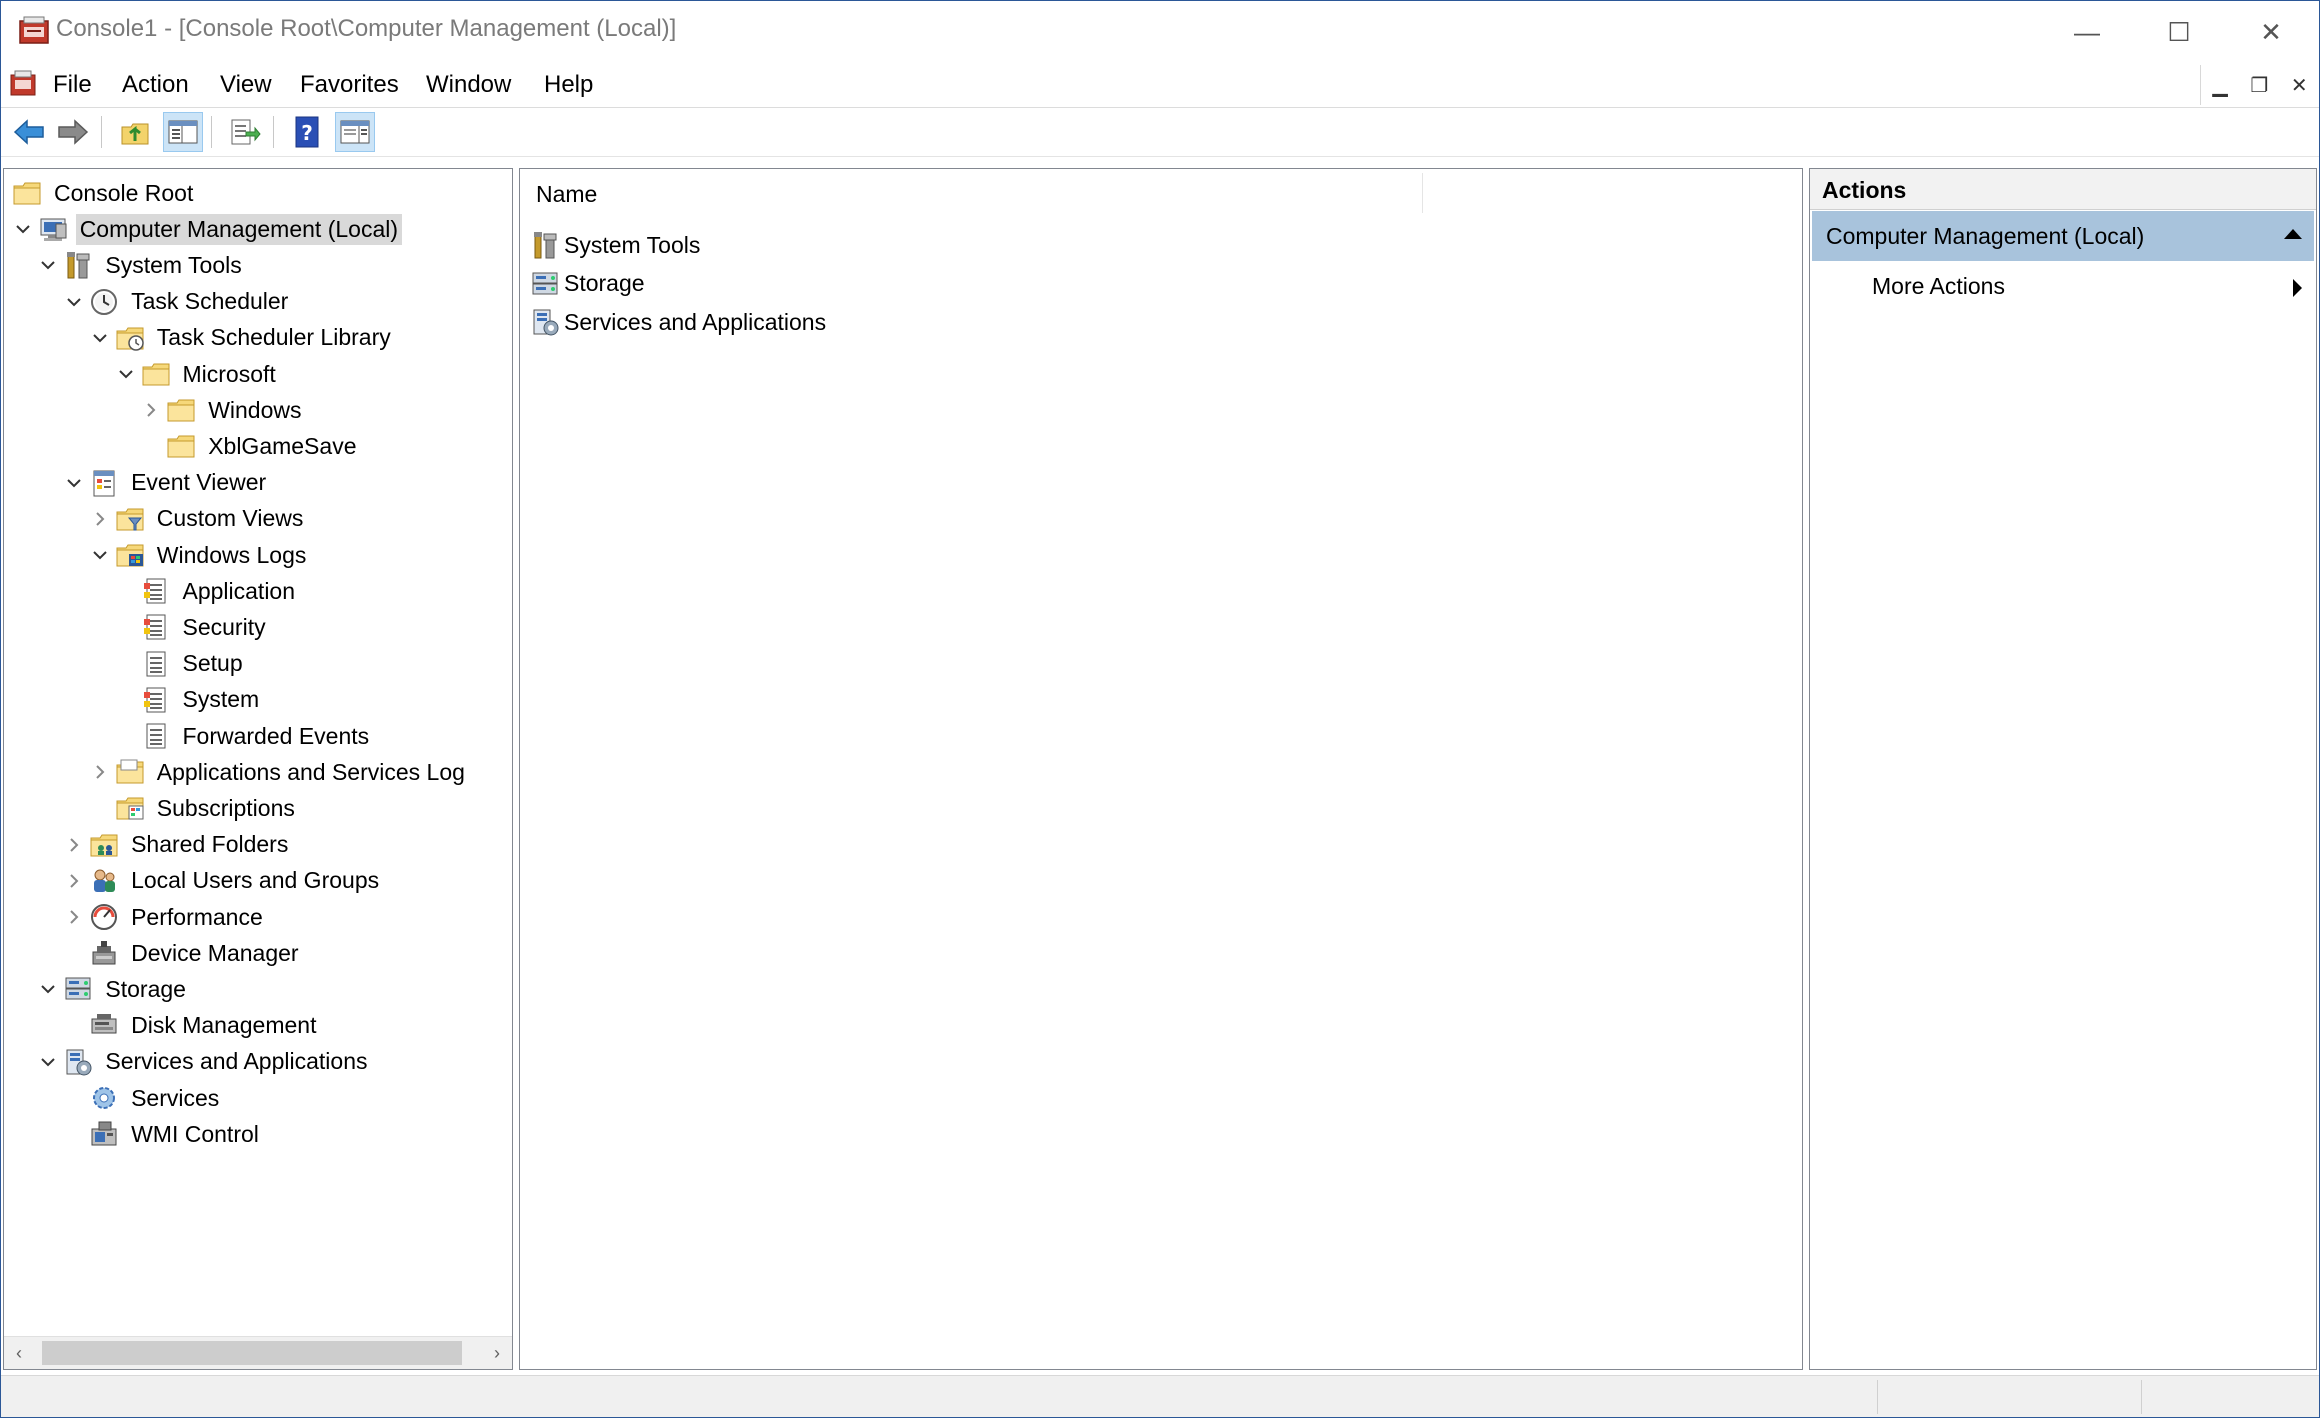 Image resolution: width=2320 pixels, height=1418 pixels. I want to click on scrollbar-thumb, so click(252, 1353).